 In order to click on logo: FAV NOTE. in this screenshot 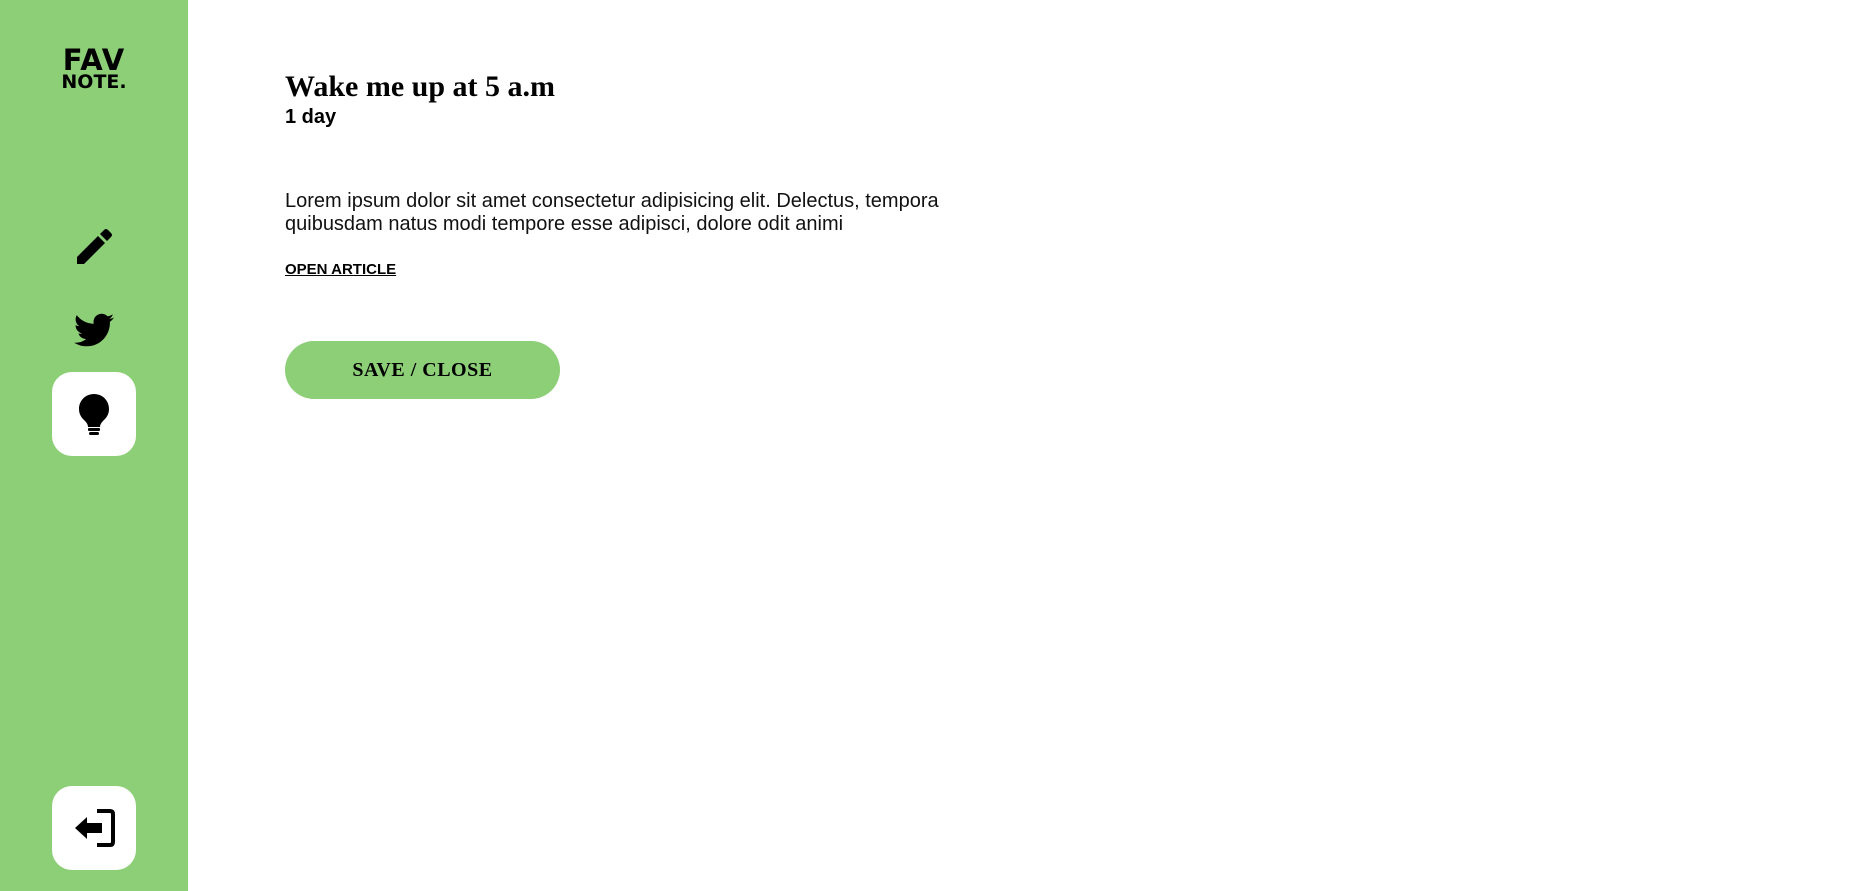, I will do `click(94, 68)`.